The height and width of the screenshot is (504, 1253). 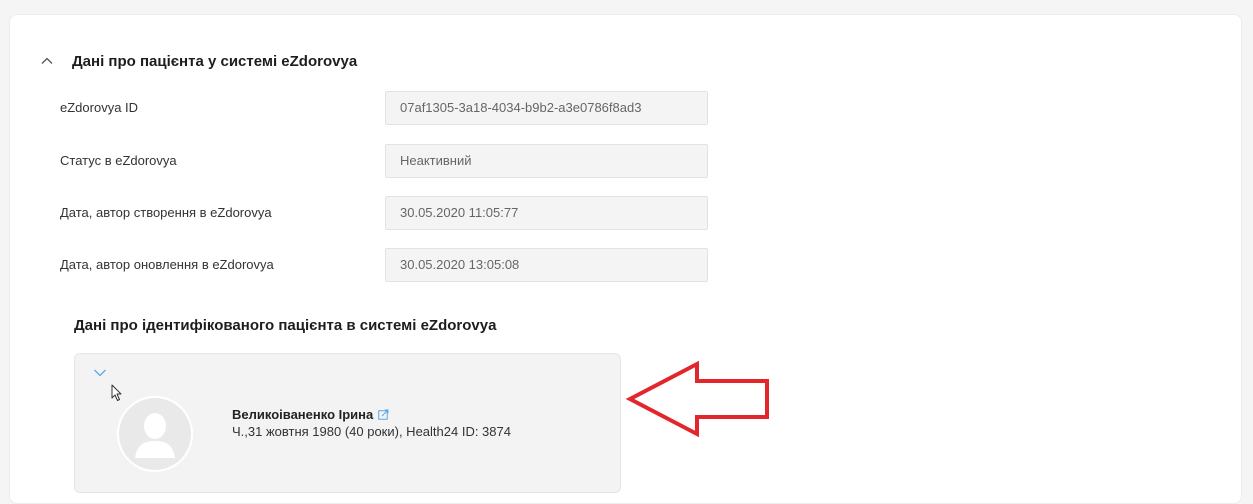 I want to click on chevron-up-icon, so click(x=47, y=61).